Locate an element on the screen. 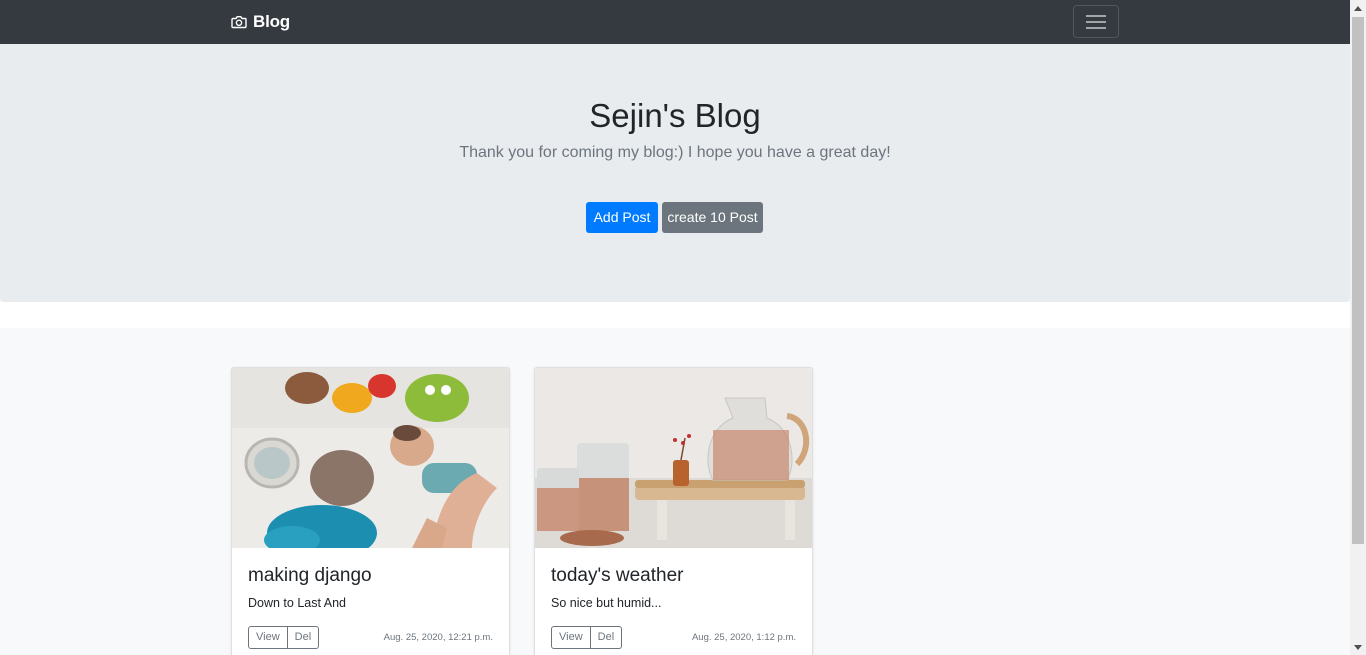 This screenshot has width=1366, height=655. section-divider is located at coordinates (675, 315).